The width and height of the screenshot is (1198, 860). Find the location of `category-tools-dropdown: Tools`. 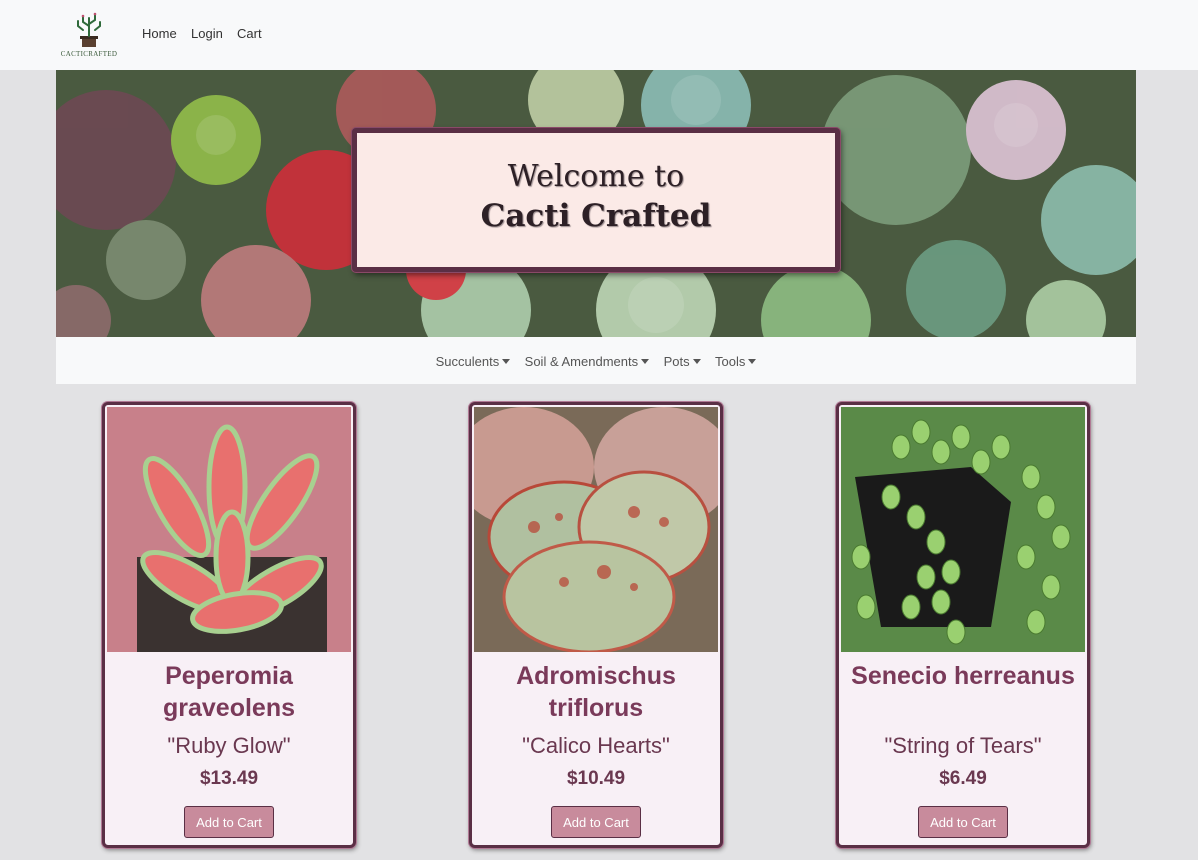

category-tools-dropdown: Tools is located at coordinates (736, 361).